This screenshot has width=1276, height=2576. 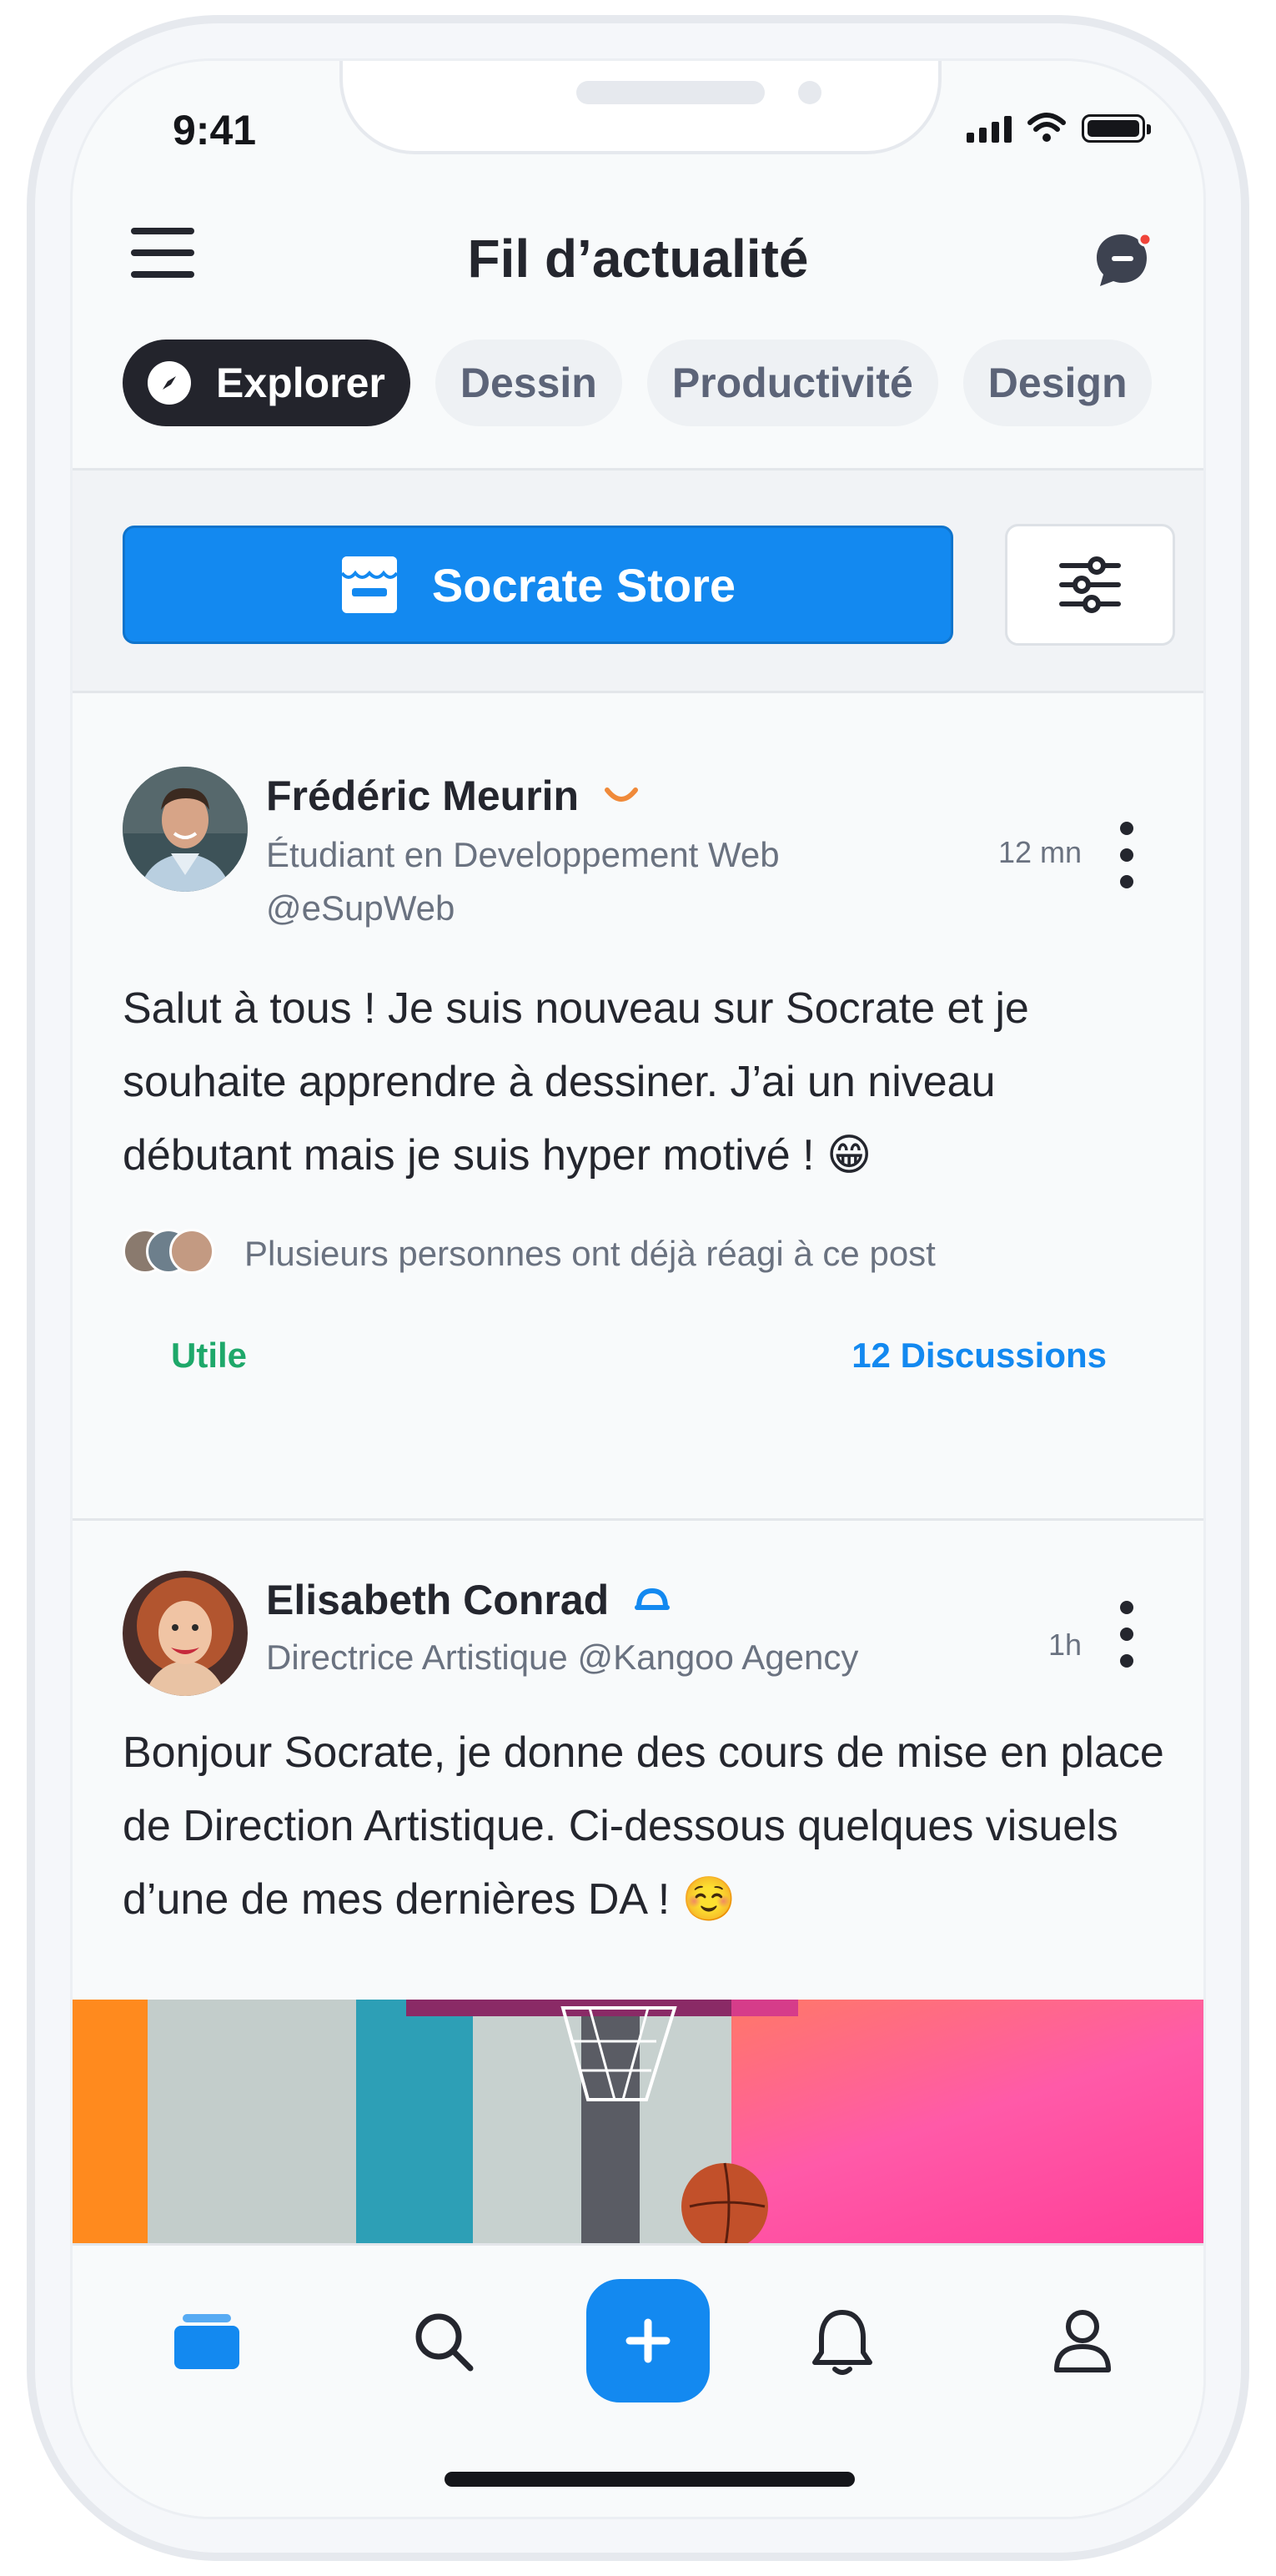 I want to click on sliders-icon, so click(x=1090, y=584).